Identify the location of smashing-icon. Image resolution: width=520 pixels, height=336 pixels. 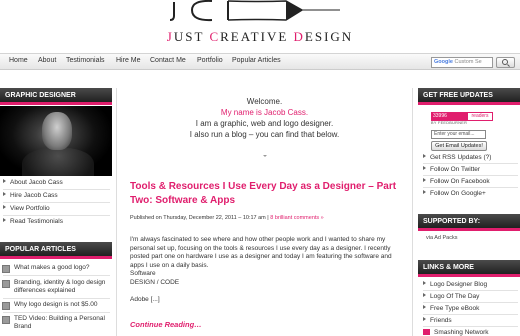
(426, 332).